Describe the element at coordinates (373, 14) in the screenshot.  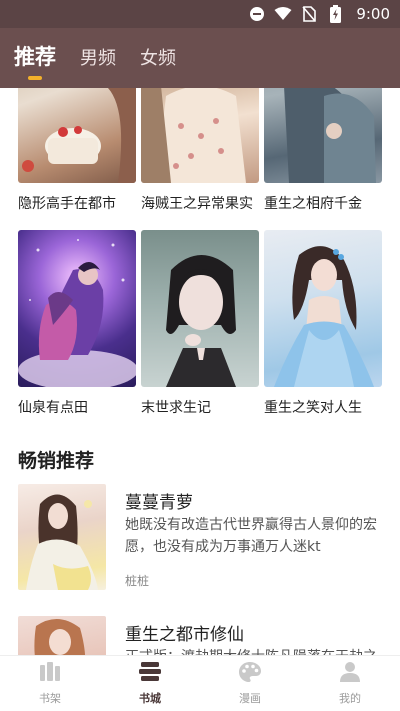
I see `status-time: 9:00` at that location.